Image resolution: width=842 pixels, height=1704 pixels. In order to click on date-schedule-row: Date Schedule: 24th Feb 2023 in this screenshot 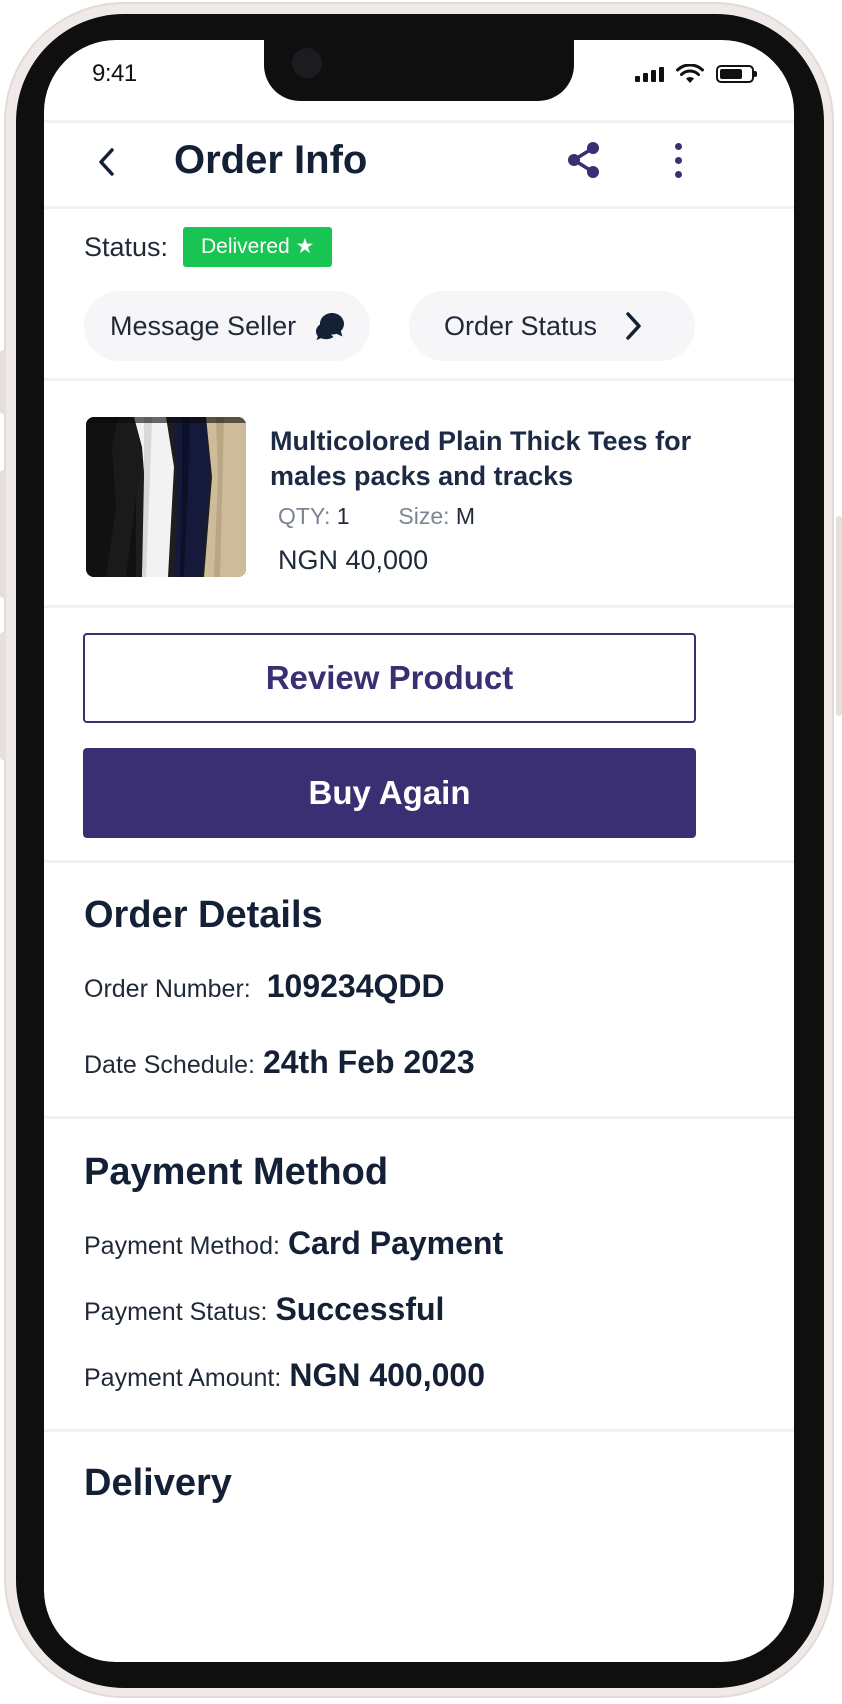, I will do `click(279, 1062)`.